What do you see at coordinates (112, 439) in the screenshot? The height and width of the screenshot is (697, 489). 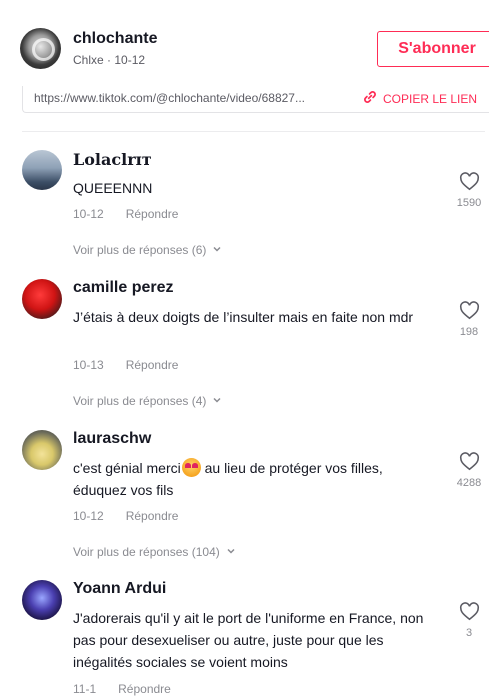 I see `commenter-name: lauraschw` at bounding box center [112, 439].